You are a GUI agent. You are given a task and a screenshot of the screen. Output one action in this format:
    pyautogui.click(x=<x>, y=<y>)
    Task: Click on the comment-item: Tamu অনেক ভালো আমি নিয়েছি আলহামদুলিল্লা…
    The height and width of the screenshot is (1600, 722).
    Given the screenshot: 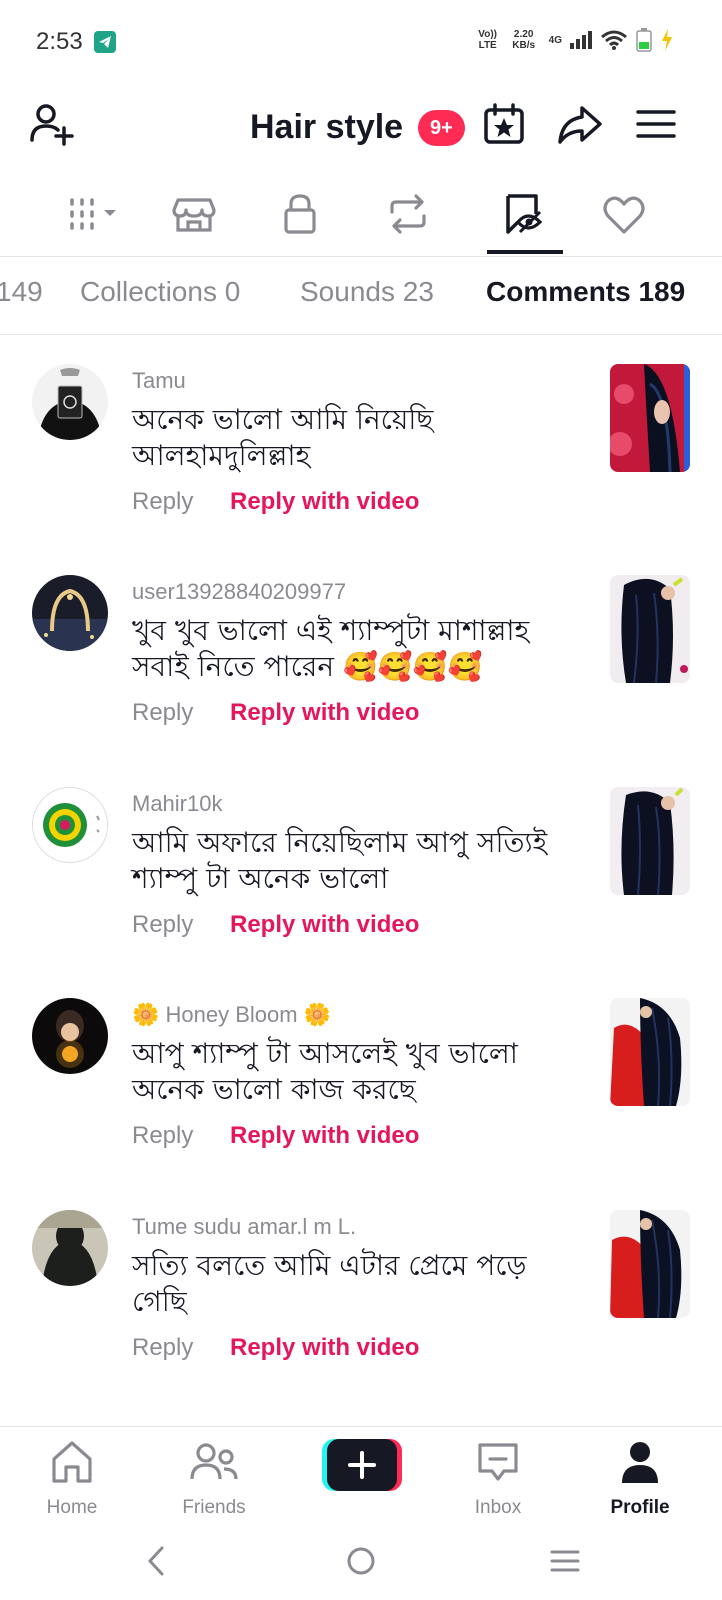 What is the action you would take?
    pyautogui.click(x=361, y=441)
    